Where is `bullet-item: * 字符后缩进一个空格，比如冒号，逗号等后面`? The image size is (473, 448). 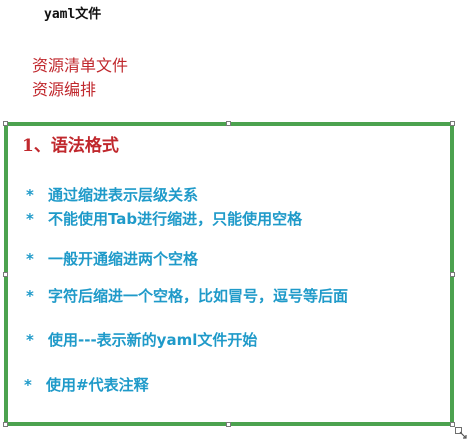
bullet-item: * 字符后缩进一个空格，比如冒号，逗号等后面 is located at coordinates (187, 296).